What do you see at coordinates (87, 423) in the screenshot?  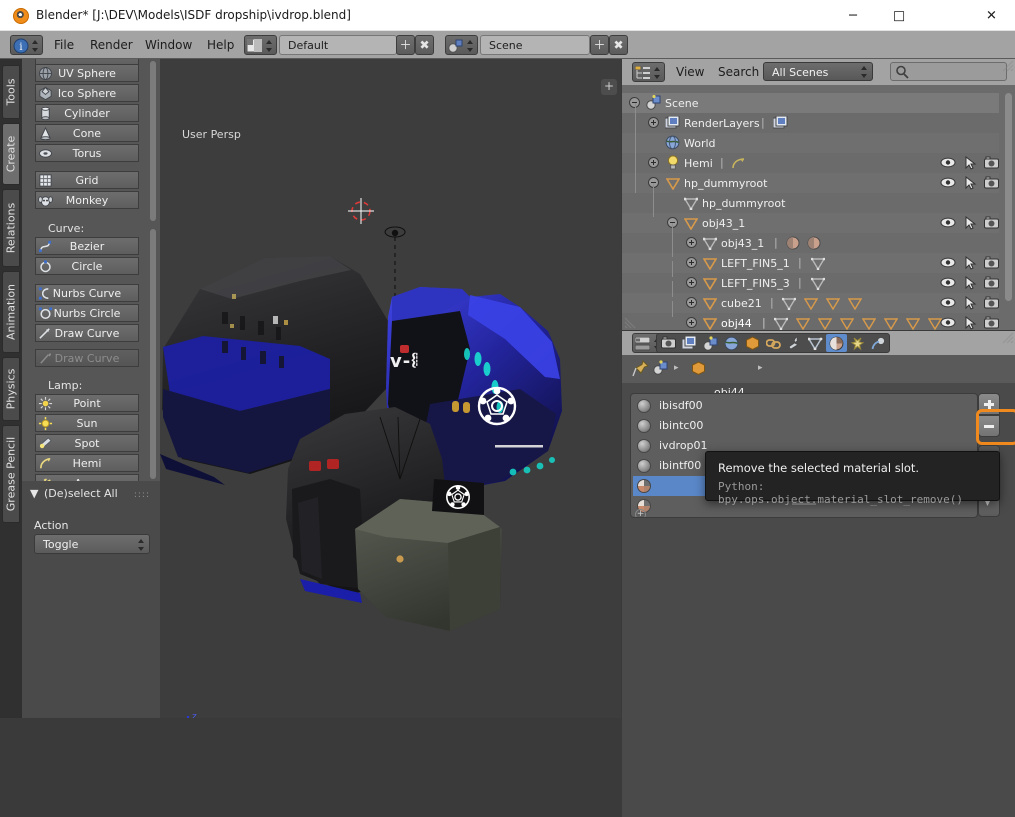 I see `add-sun-lamp-button: Sun` at bounding box center [87, 423].